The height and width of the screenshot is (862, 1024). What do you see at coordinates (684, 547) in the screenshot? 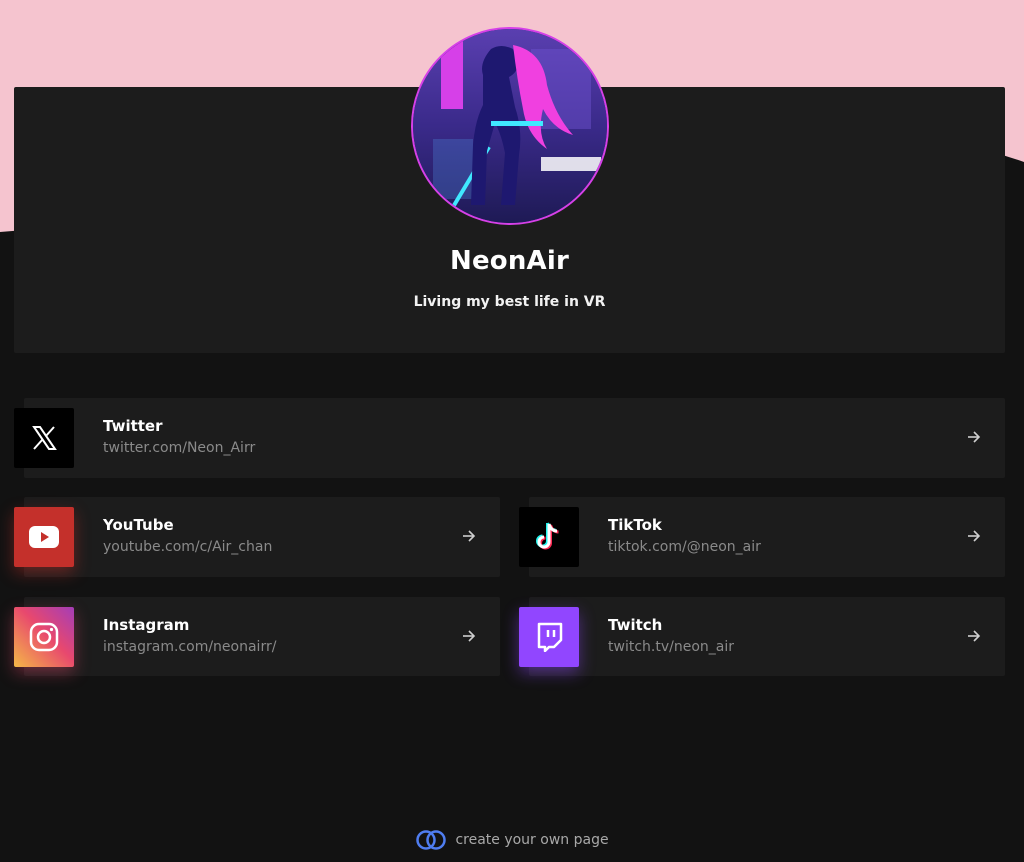
I see `link-url: tiktok.com/@neon_air` at bounding box center [684, 547].